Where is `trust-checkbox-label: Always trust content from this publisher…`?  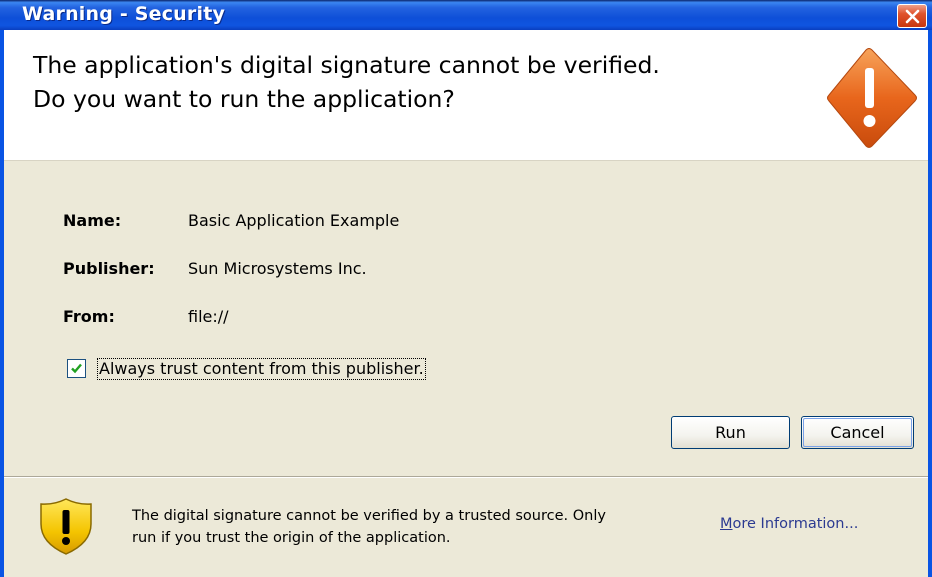 trust-checkbox-label: Always trust content from this publisher… is located at coordinates (261, 369).